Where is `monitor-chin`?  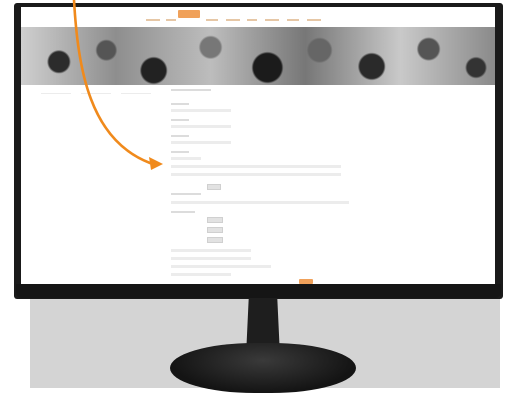
monitor-chin is located at coordinates (258, 291).